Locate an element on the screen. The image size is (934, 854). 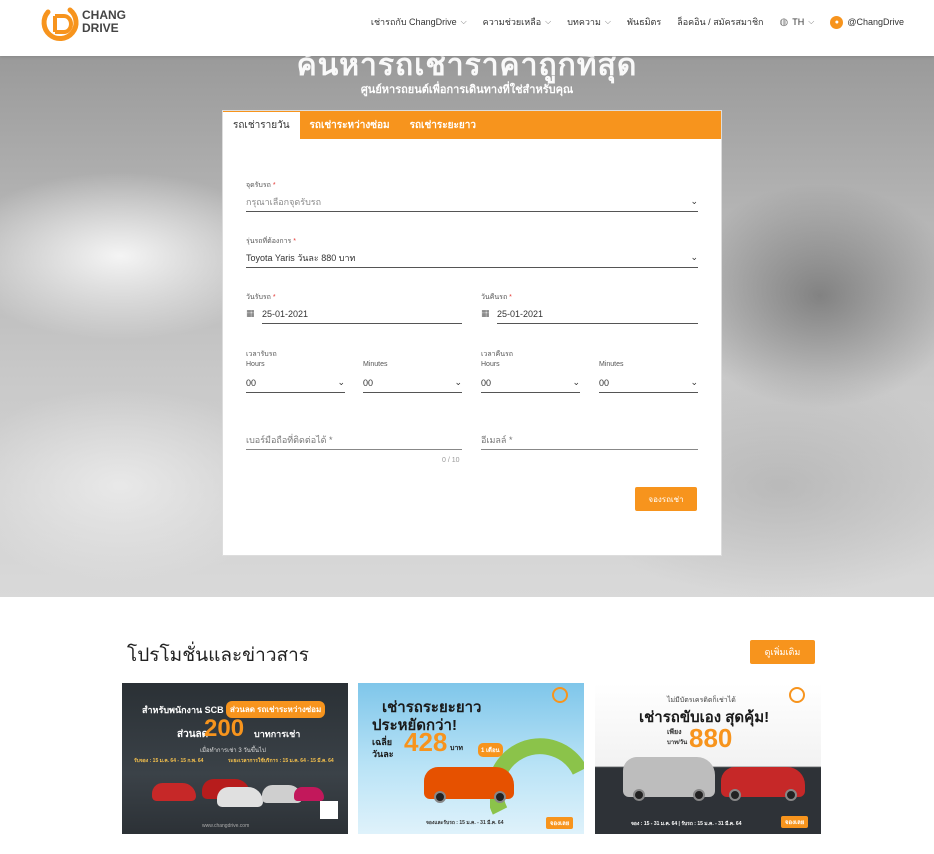
phone-field-label: เบอร์มือถือที่ติดต่อได้ * is located at coordinates (289, 439).